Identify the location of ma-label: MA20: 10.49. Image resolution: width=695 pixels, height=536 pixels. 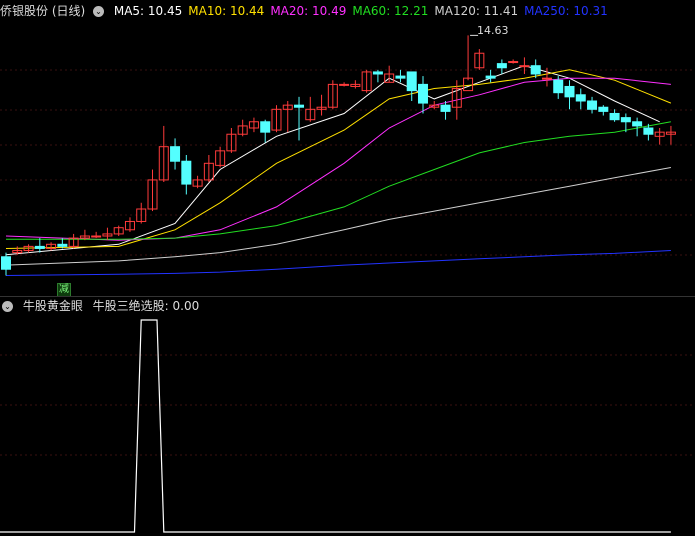
(308, 11).